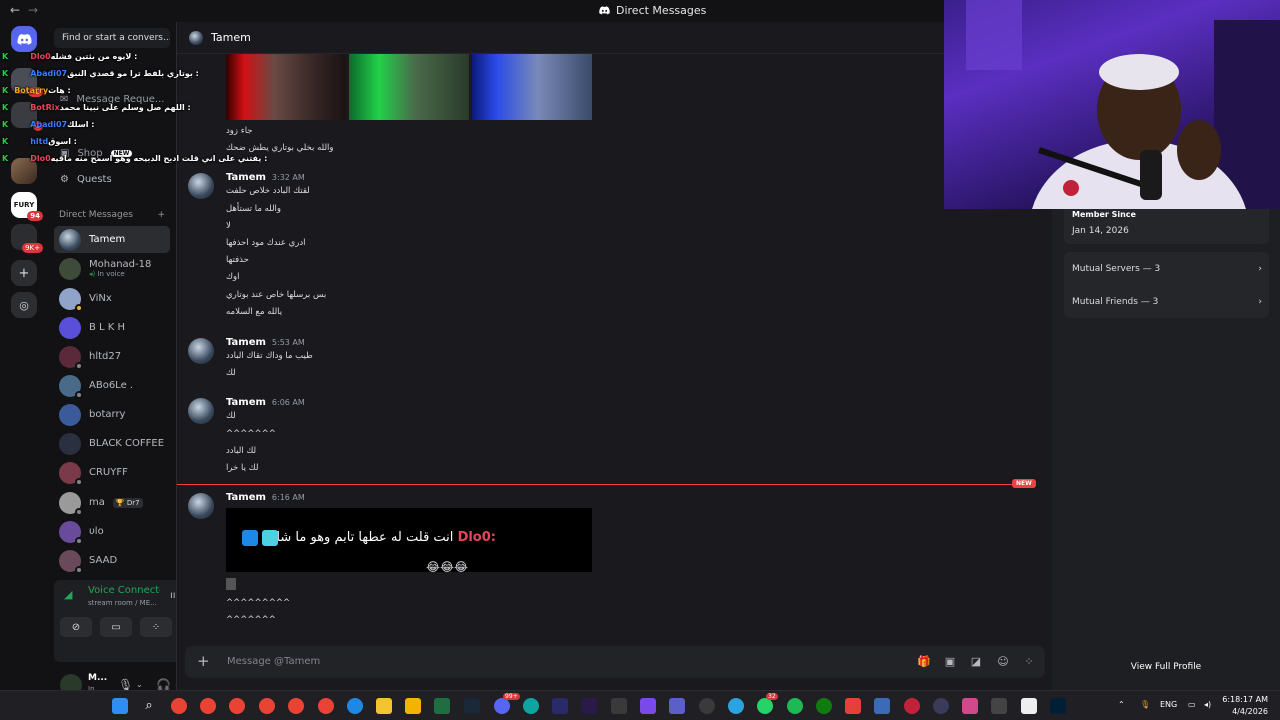  What do you see at coordinates (677, 706) in the screenshot?
I see `teams-icon` at bounding box center [677, 706].